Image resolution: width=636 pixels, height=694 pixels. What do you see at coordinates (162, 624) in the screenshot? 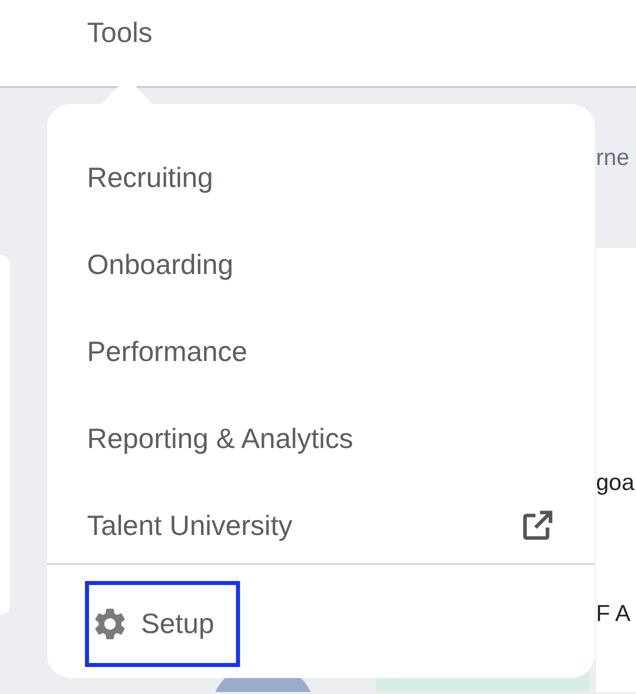
I see `setup-menu-item: Setup` at bounding box center [162, 624].